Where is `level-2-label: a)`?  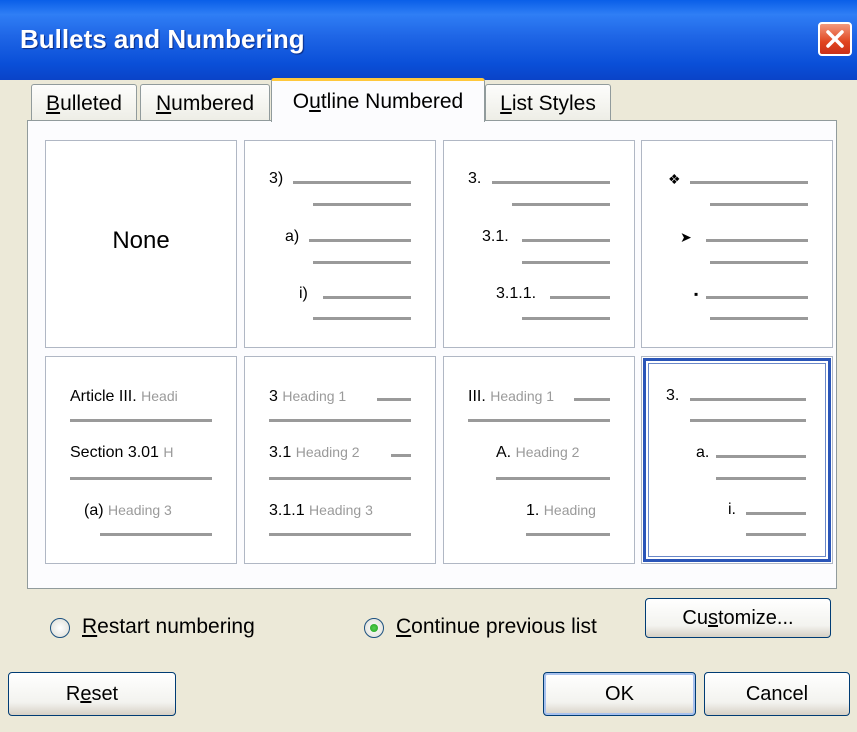 level-2-label: a) is located at coordinates (292, 236).